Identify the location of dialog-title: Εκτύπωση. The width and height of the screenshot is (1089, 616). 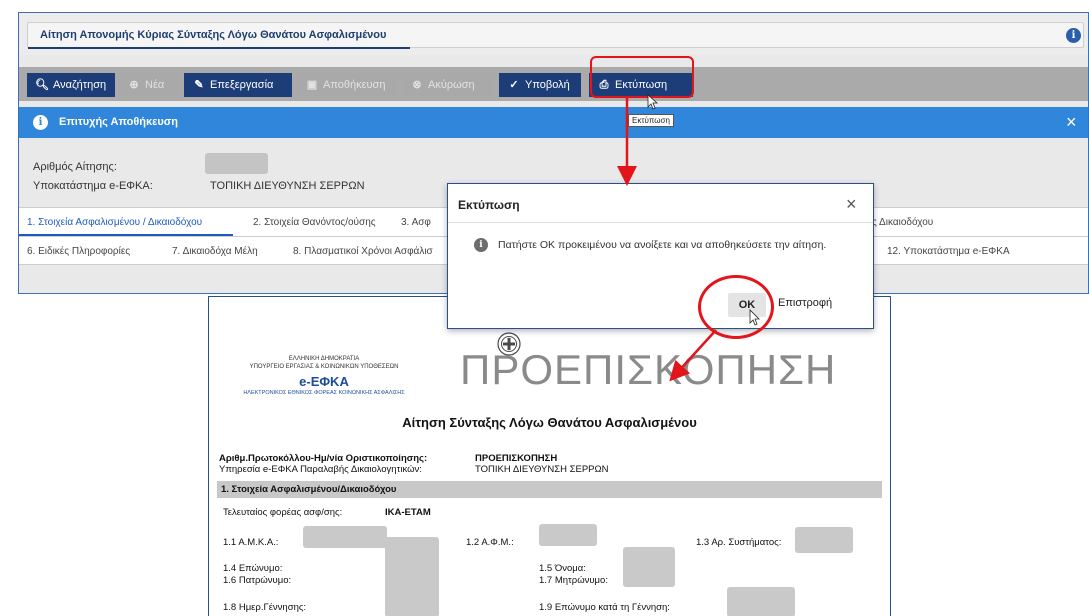
(489, 205).